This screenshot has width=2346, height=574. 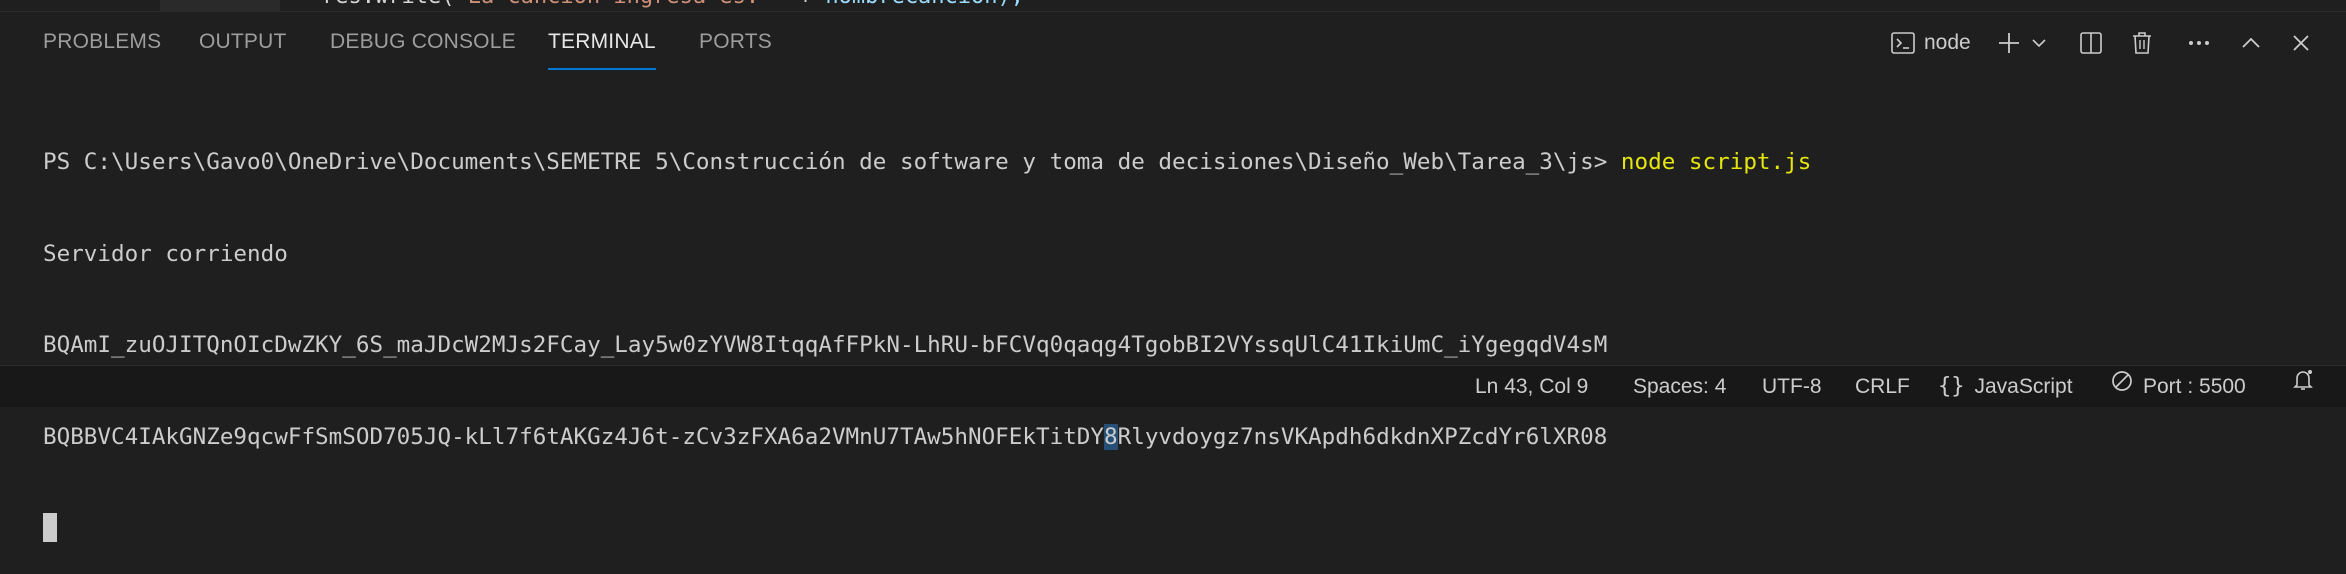 I want to click on tab-terminal: TERMINAL, so click(x=602, y=42).